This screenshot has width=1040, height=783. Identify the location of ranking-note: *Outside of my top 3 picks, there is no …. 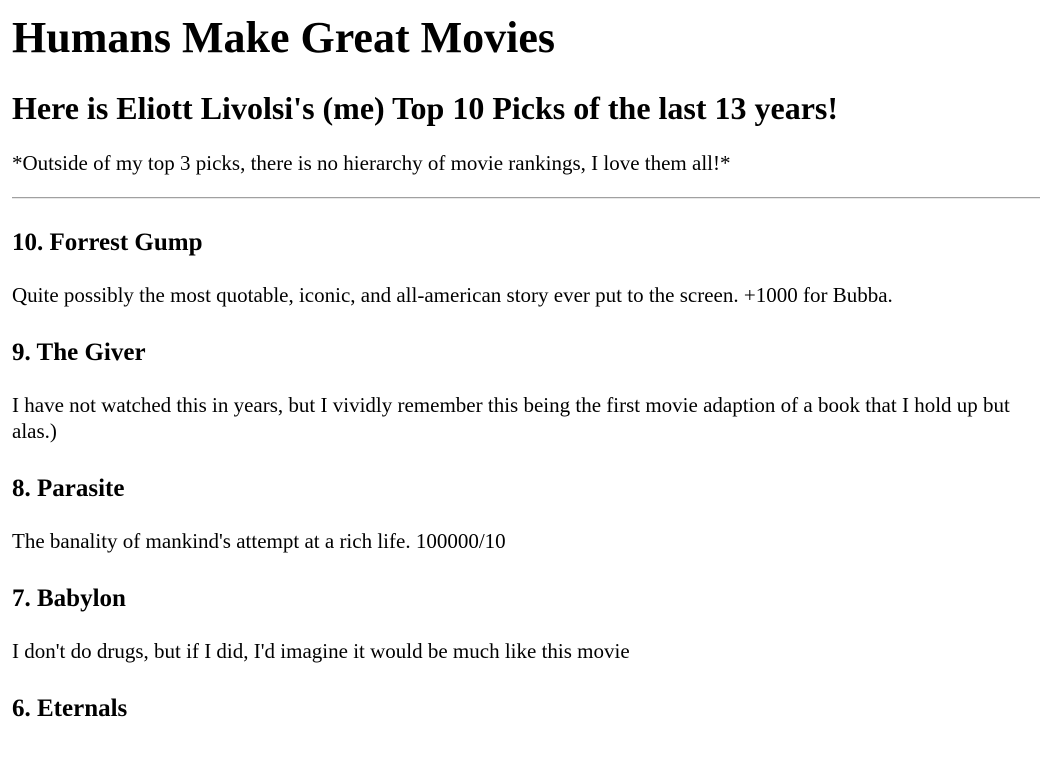
(371, 163).